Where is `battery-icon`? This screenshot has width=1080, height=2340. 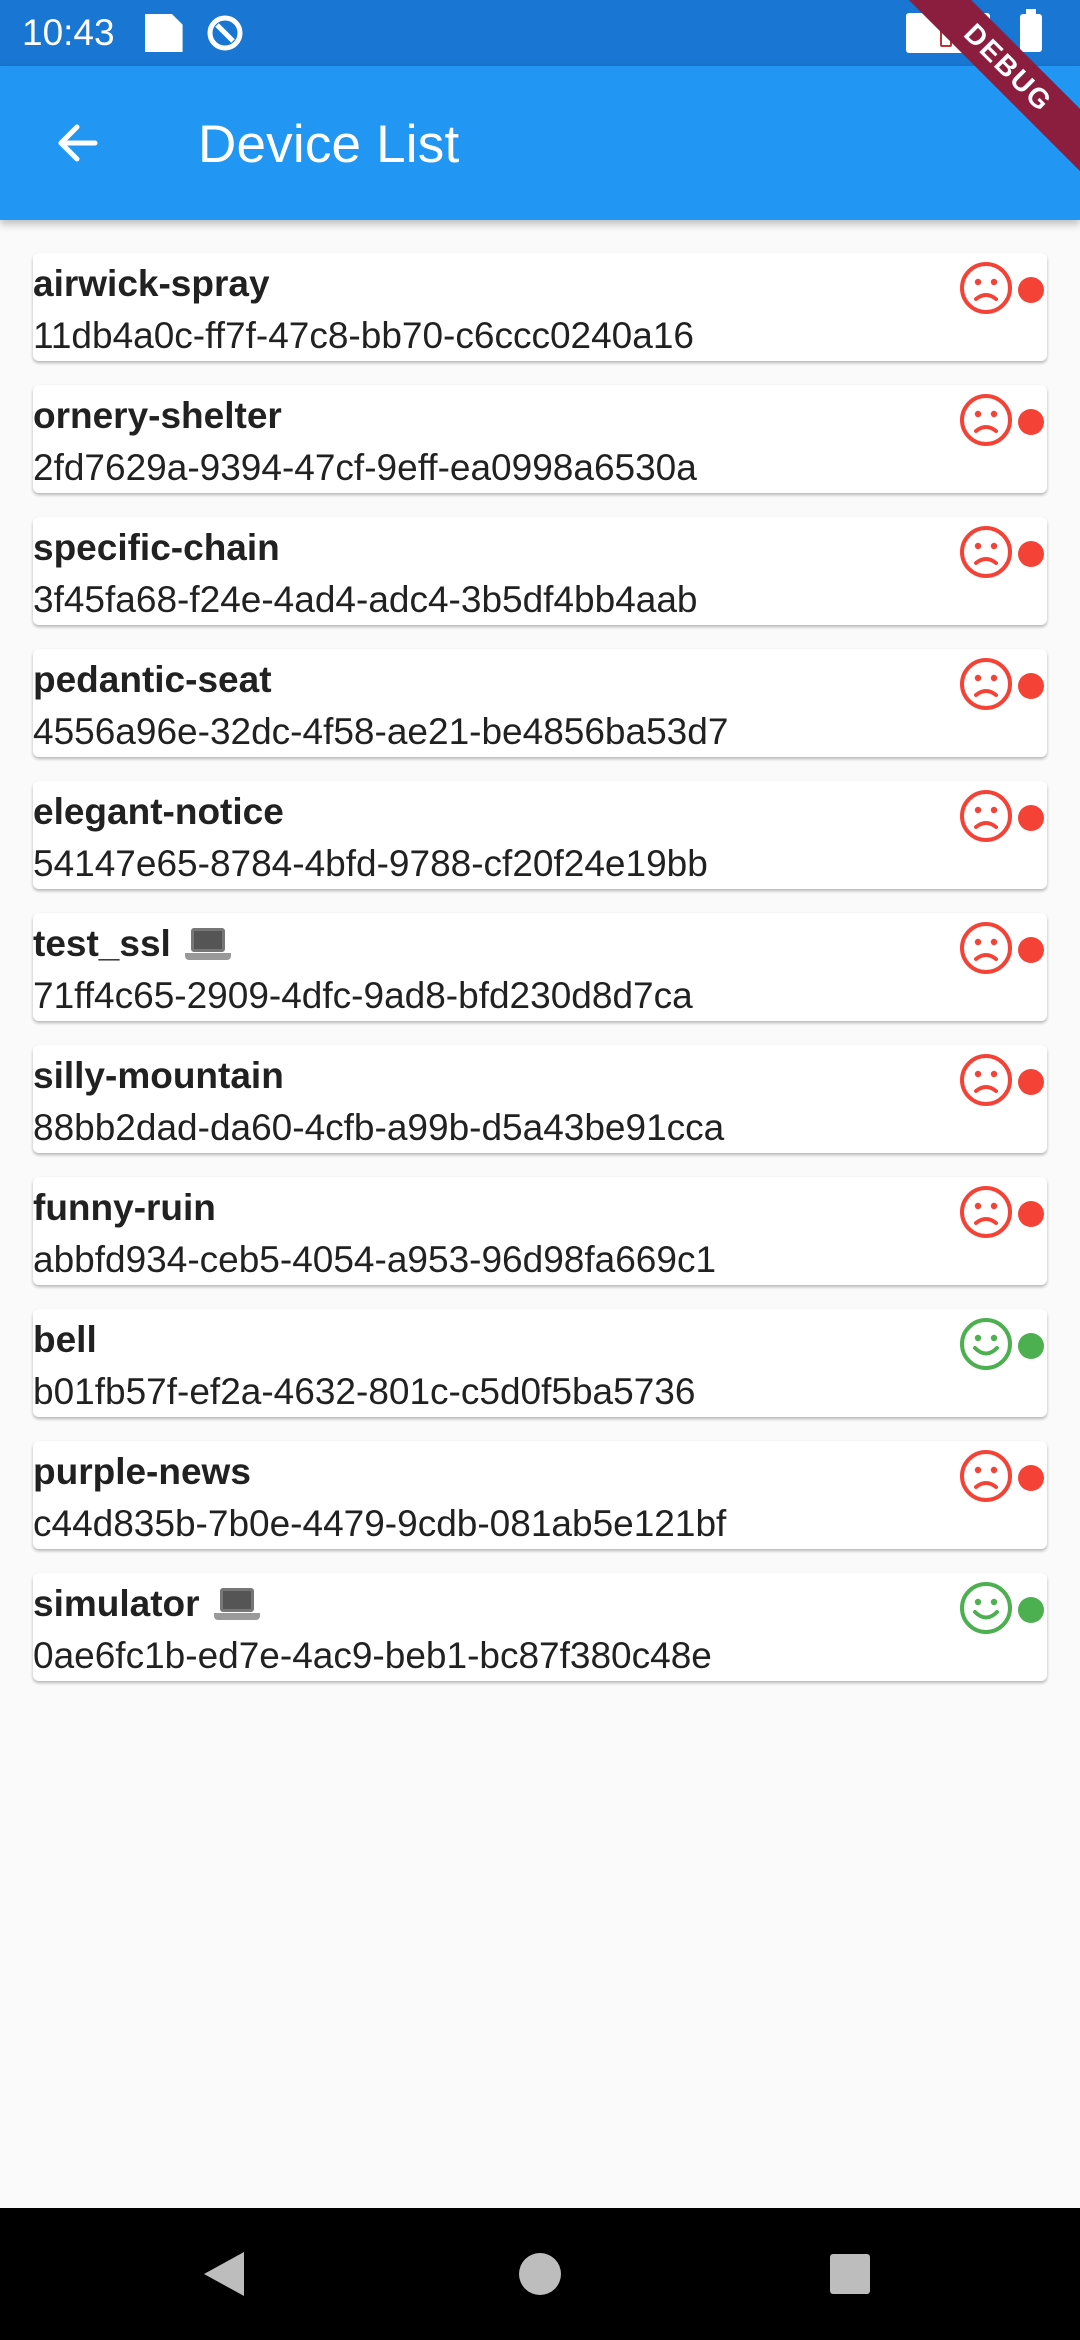
battery-icon is located at coordinates (1031, 30).